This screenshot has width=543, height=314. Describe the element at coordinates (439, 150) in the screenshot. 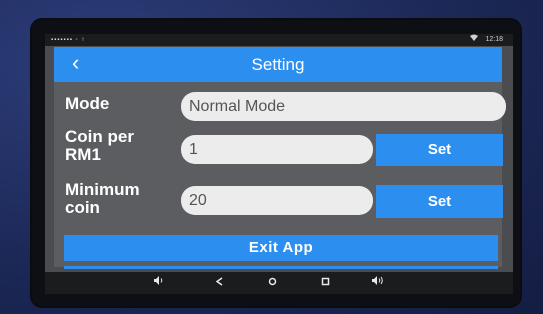

I see `coin-per-rm1-set-button: Set` at that location.